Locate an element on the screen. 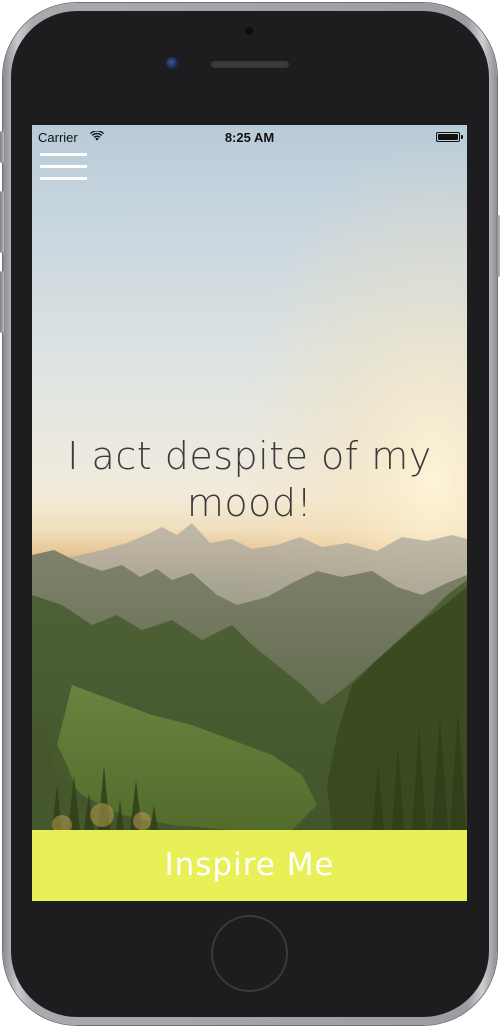 This screenshot has width=500, height=1028. menu-line-bottom is located at coordinates (63, 178).